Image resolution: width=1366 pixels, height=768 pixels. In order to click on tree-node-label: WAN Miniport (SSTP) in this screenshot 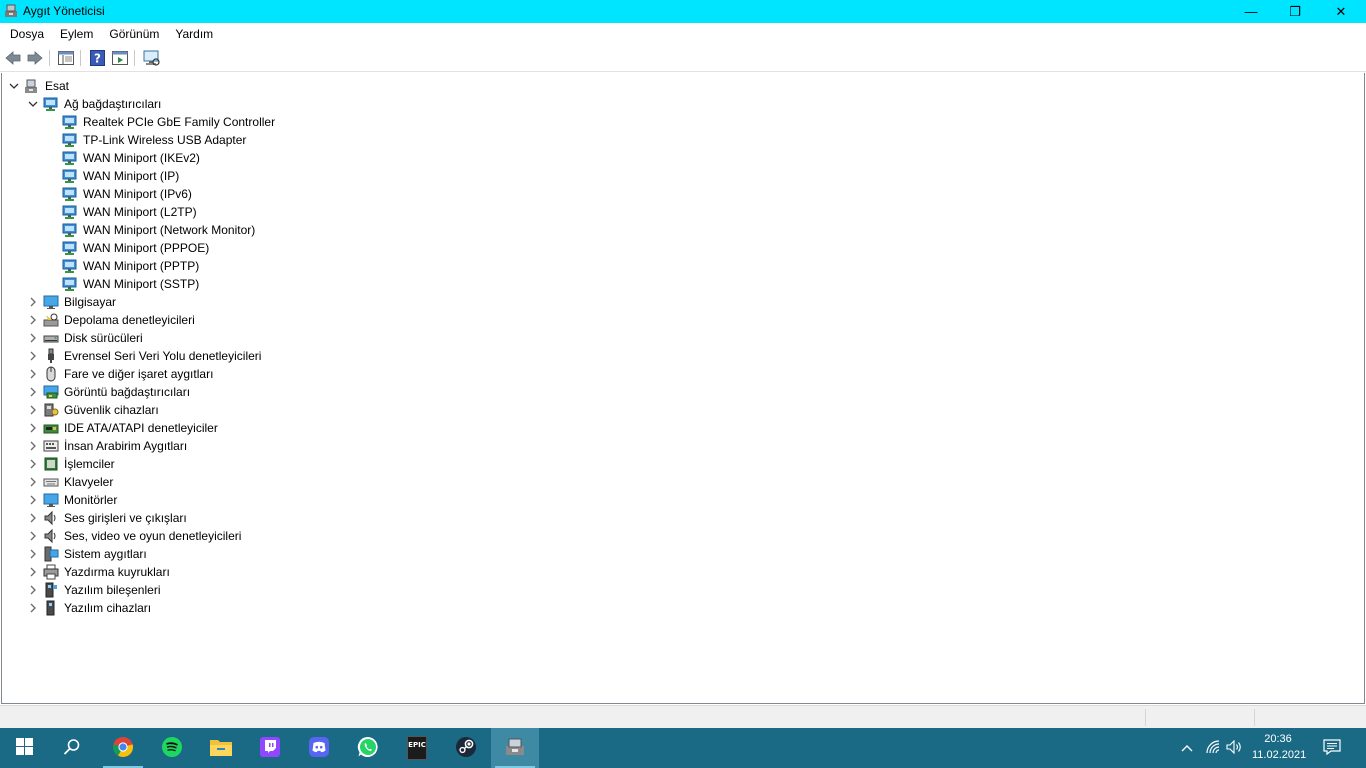, I will do `click(141, 284)`.